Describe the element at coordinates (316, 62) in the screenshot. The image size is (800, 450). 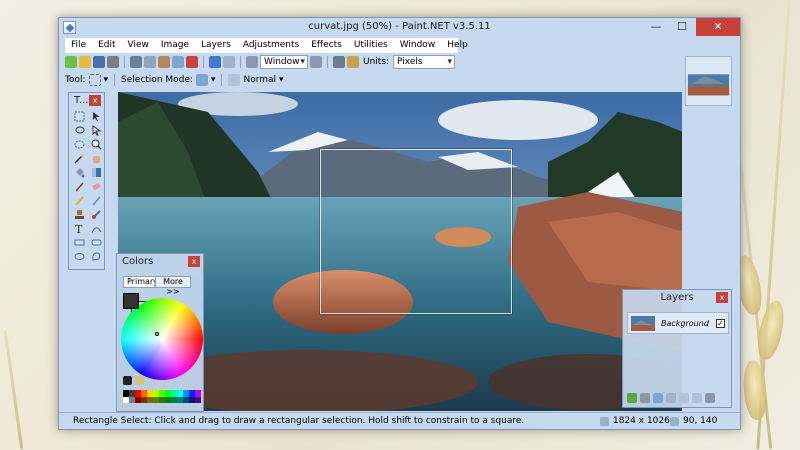
I see `zoom-in-icon` at that location.